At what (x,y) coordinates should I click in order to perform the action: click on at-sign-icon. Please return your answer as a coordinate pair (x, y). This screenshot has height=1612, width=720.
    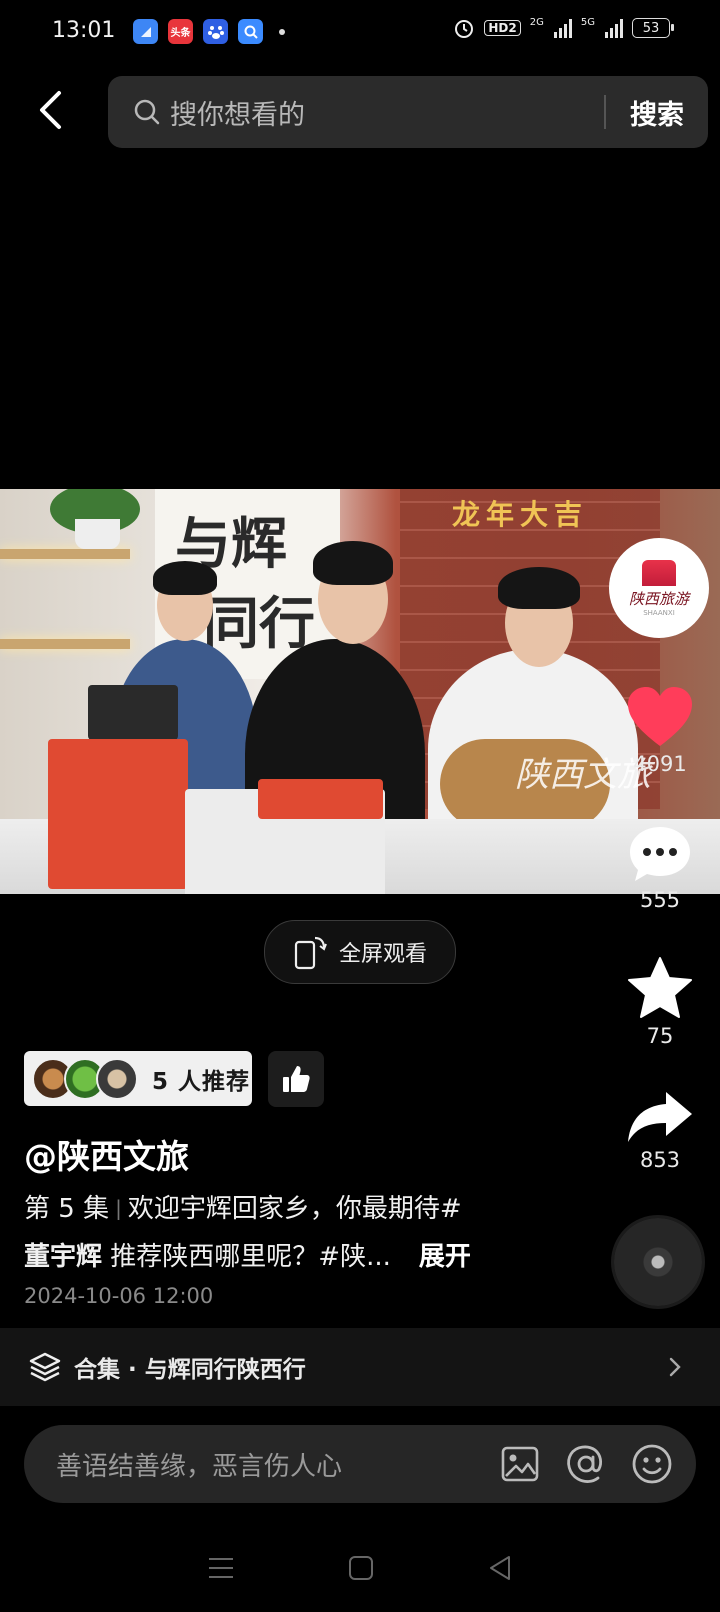
    Looking at the image, I should click on (585, 1464).